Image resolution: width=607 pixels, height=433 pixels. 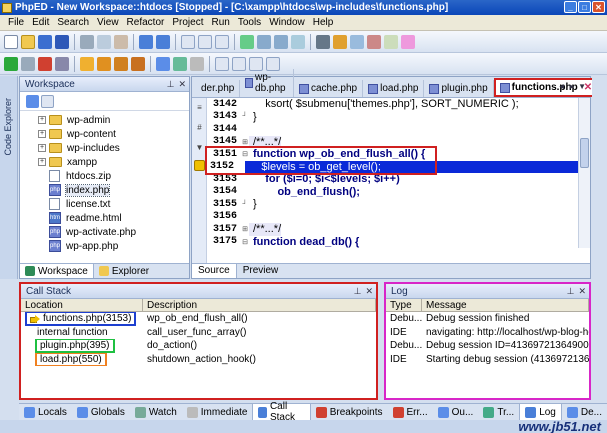 I want to click on log-row: IDE Starting debug session (4136972136490, so click(x=487, y=360).